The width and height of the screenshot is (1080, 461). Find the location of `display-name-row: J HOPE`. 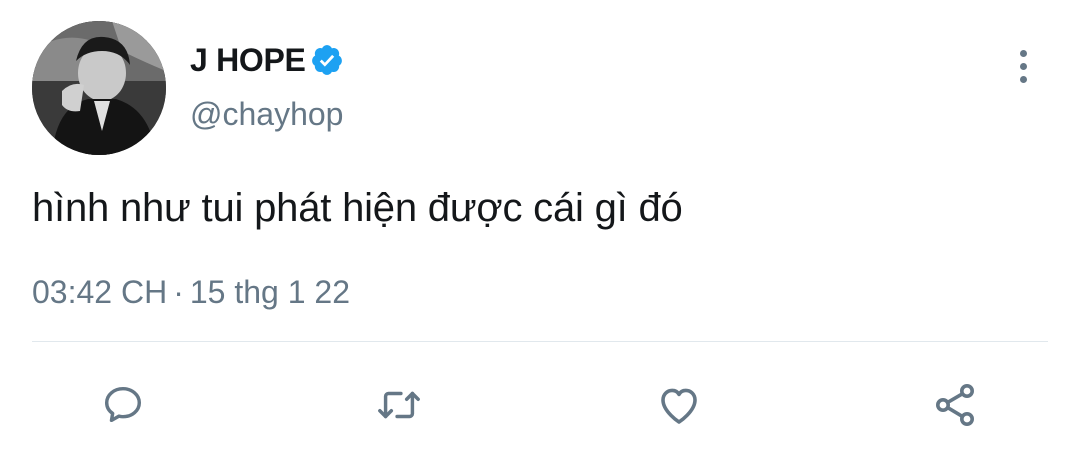

display-name-row: J HOPE is located at coordinates (267, 60).